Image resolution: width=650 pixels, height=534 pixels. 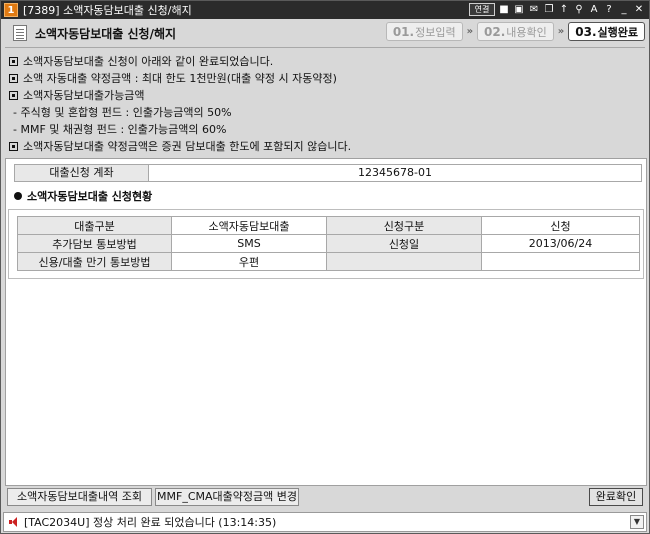 What do you see at coordinates (11, 10) in the screenshot?
I see `window-number-badge: 1` at bounding box center [11, 10].